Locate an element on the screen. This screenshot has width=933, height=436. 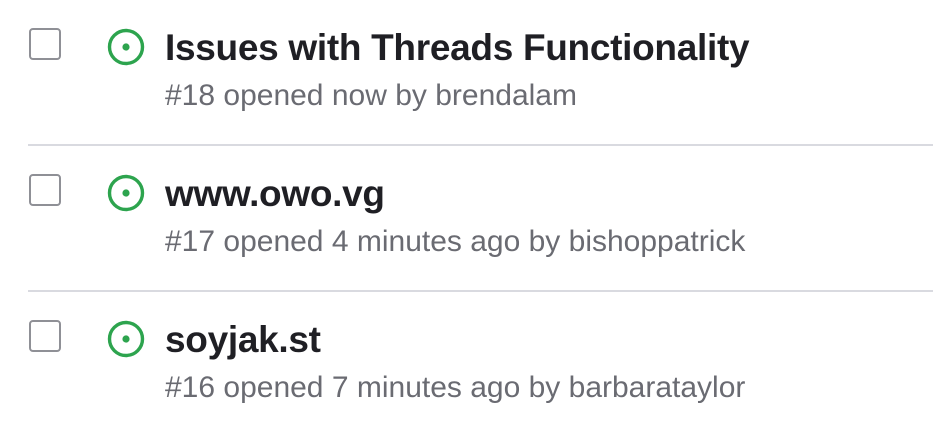
issue-meta: #18 opened now by brendalam is located at coordinates (371, 95).